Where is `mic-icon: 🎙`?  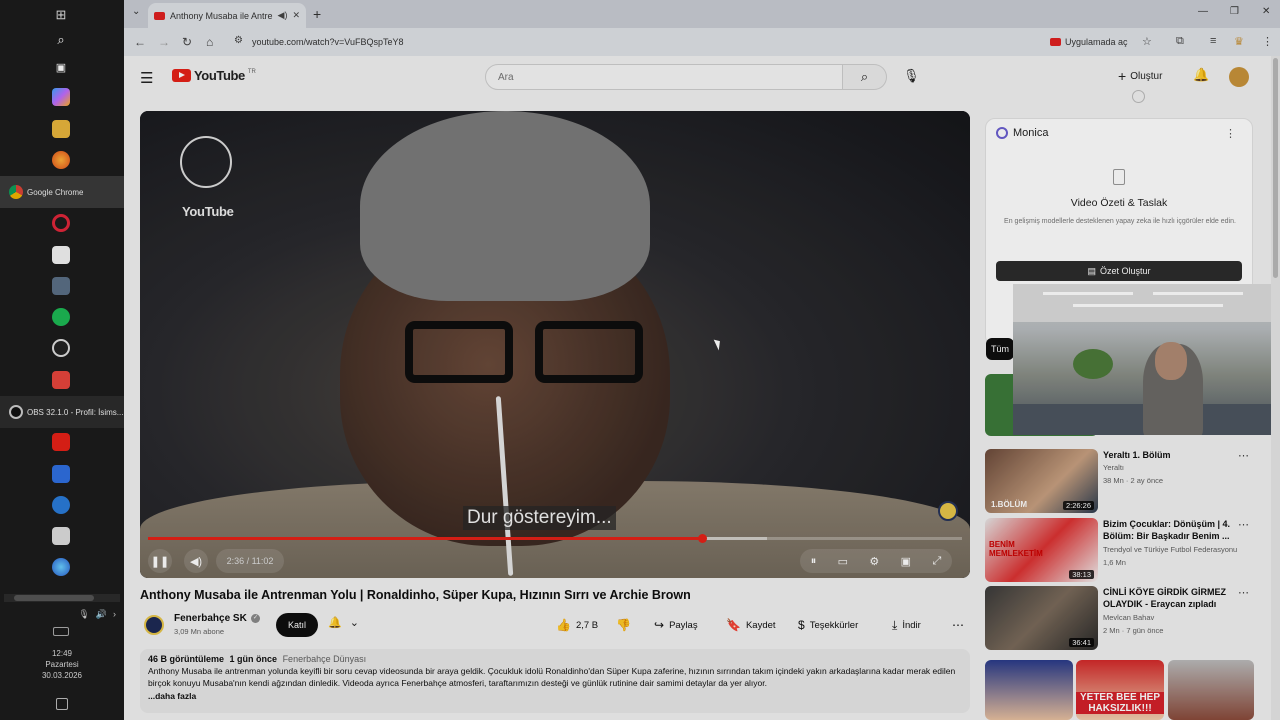 mic-icon: 🎙 is located at coordinates (83, 614).